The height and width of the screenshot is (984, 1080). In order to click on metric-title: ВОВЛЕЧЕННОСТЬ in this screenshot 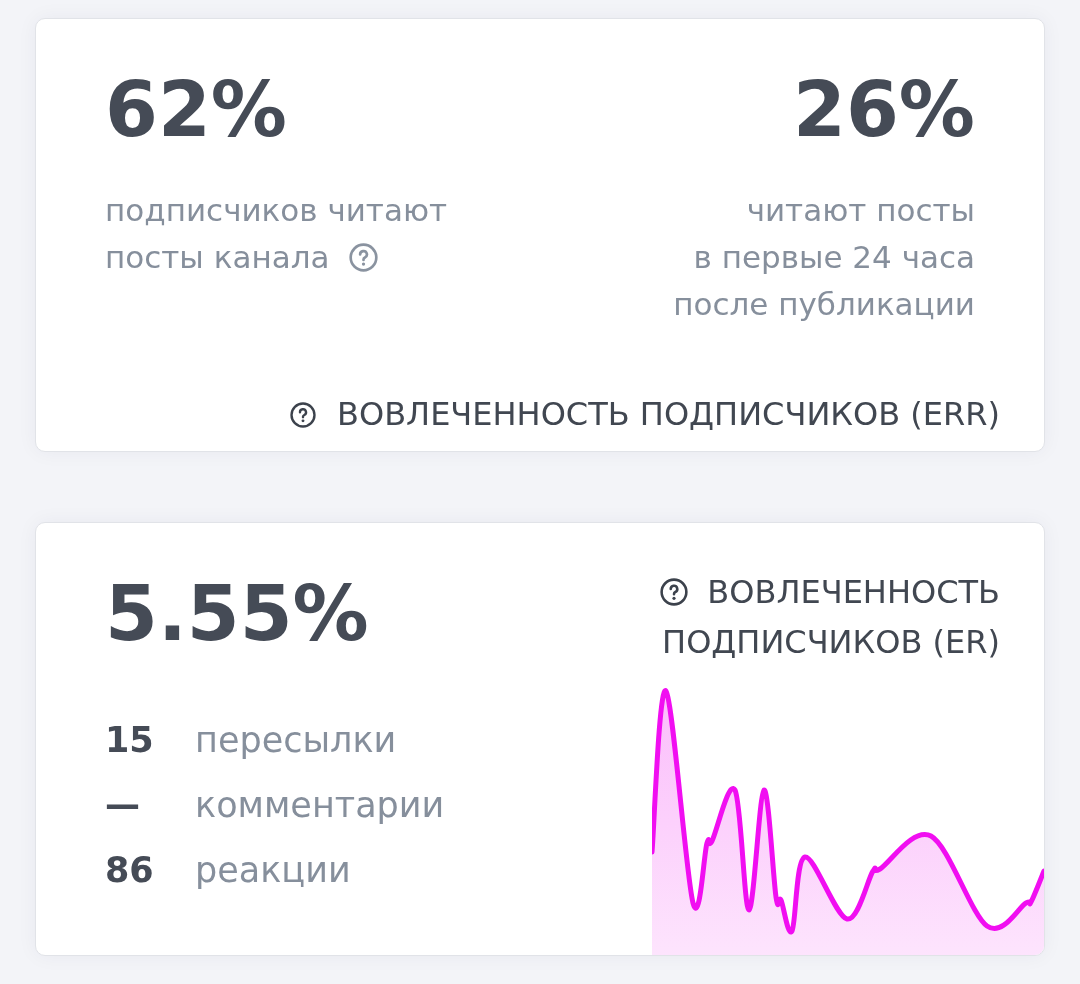, I will do `click(853, 592)`.